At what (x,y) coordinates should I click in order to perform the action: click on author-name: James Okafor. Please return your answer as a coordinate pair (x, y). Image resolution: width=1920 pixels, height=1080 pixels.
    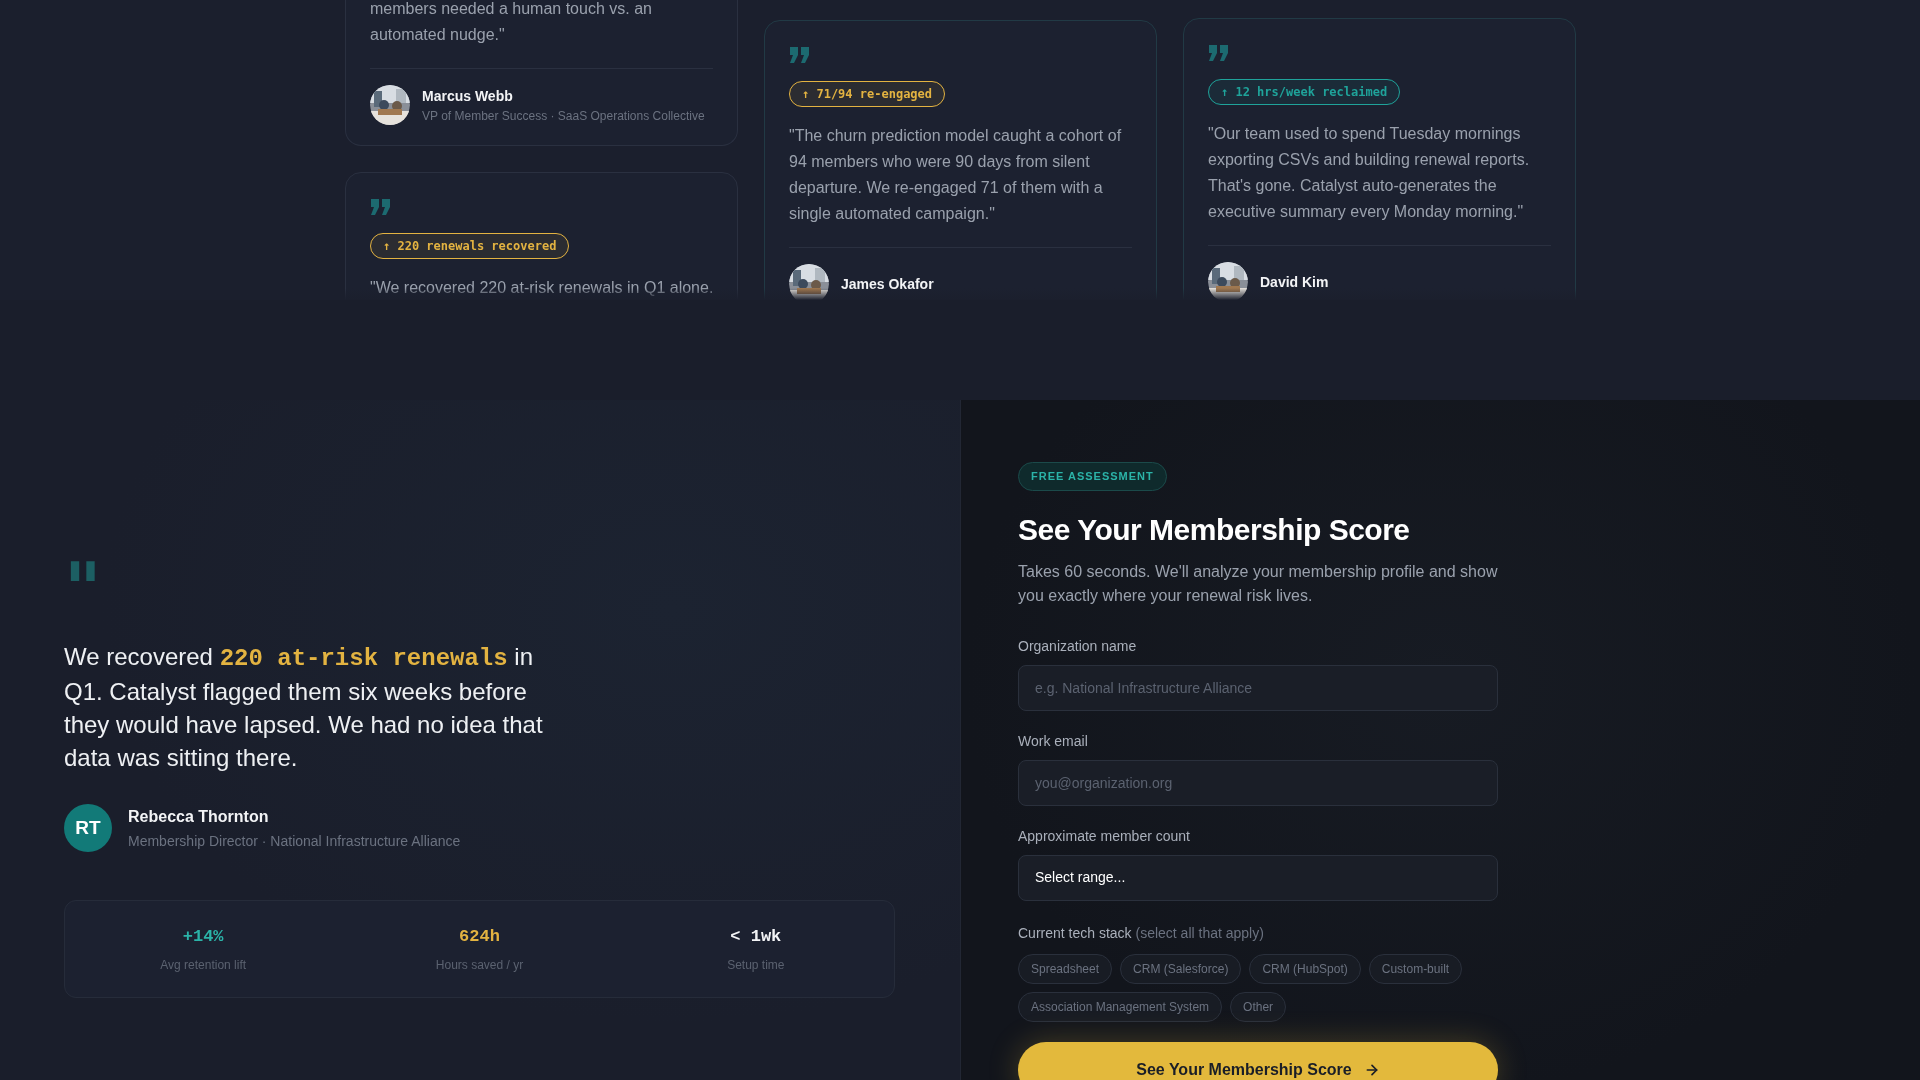
    Looking at the image, I should click on (887, 284).